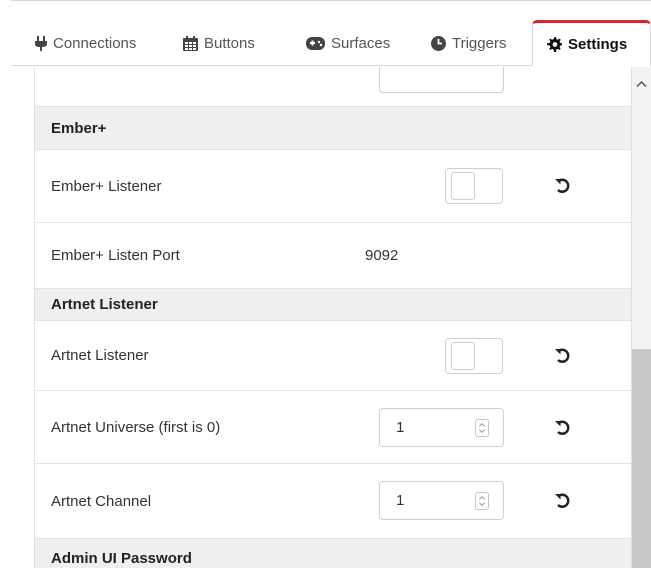  Describe the element at coordinates (333, 356) in the screenshot. I see `settings-row-artnet-listener: Artnet Listener` at that location.